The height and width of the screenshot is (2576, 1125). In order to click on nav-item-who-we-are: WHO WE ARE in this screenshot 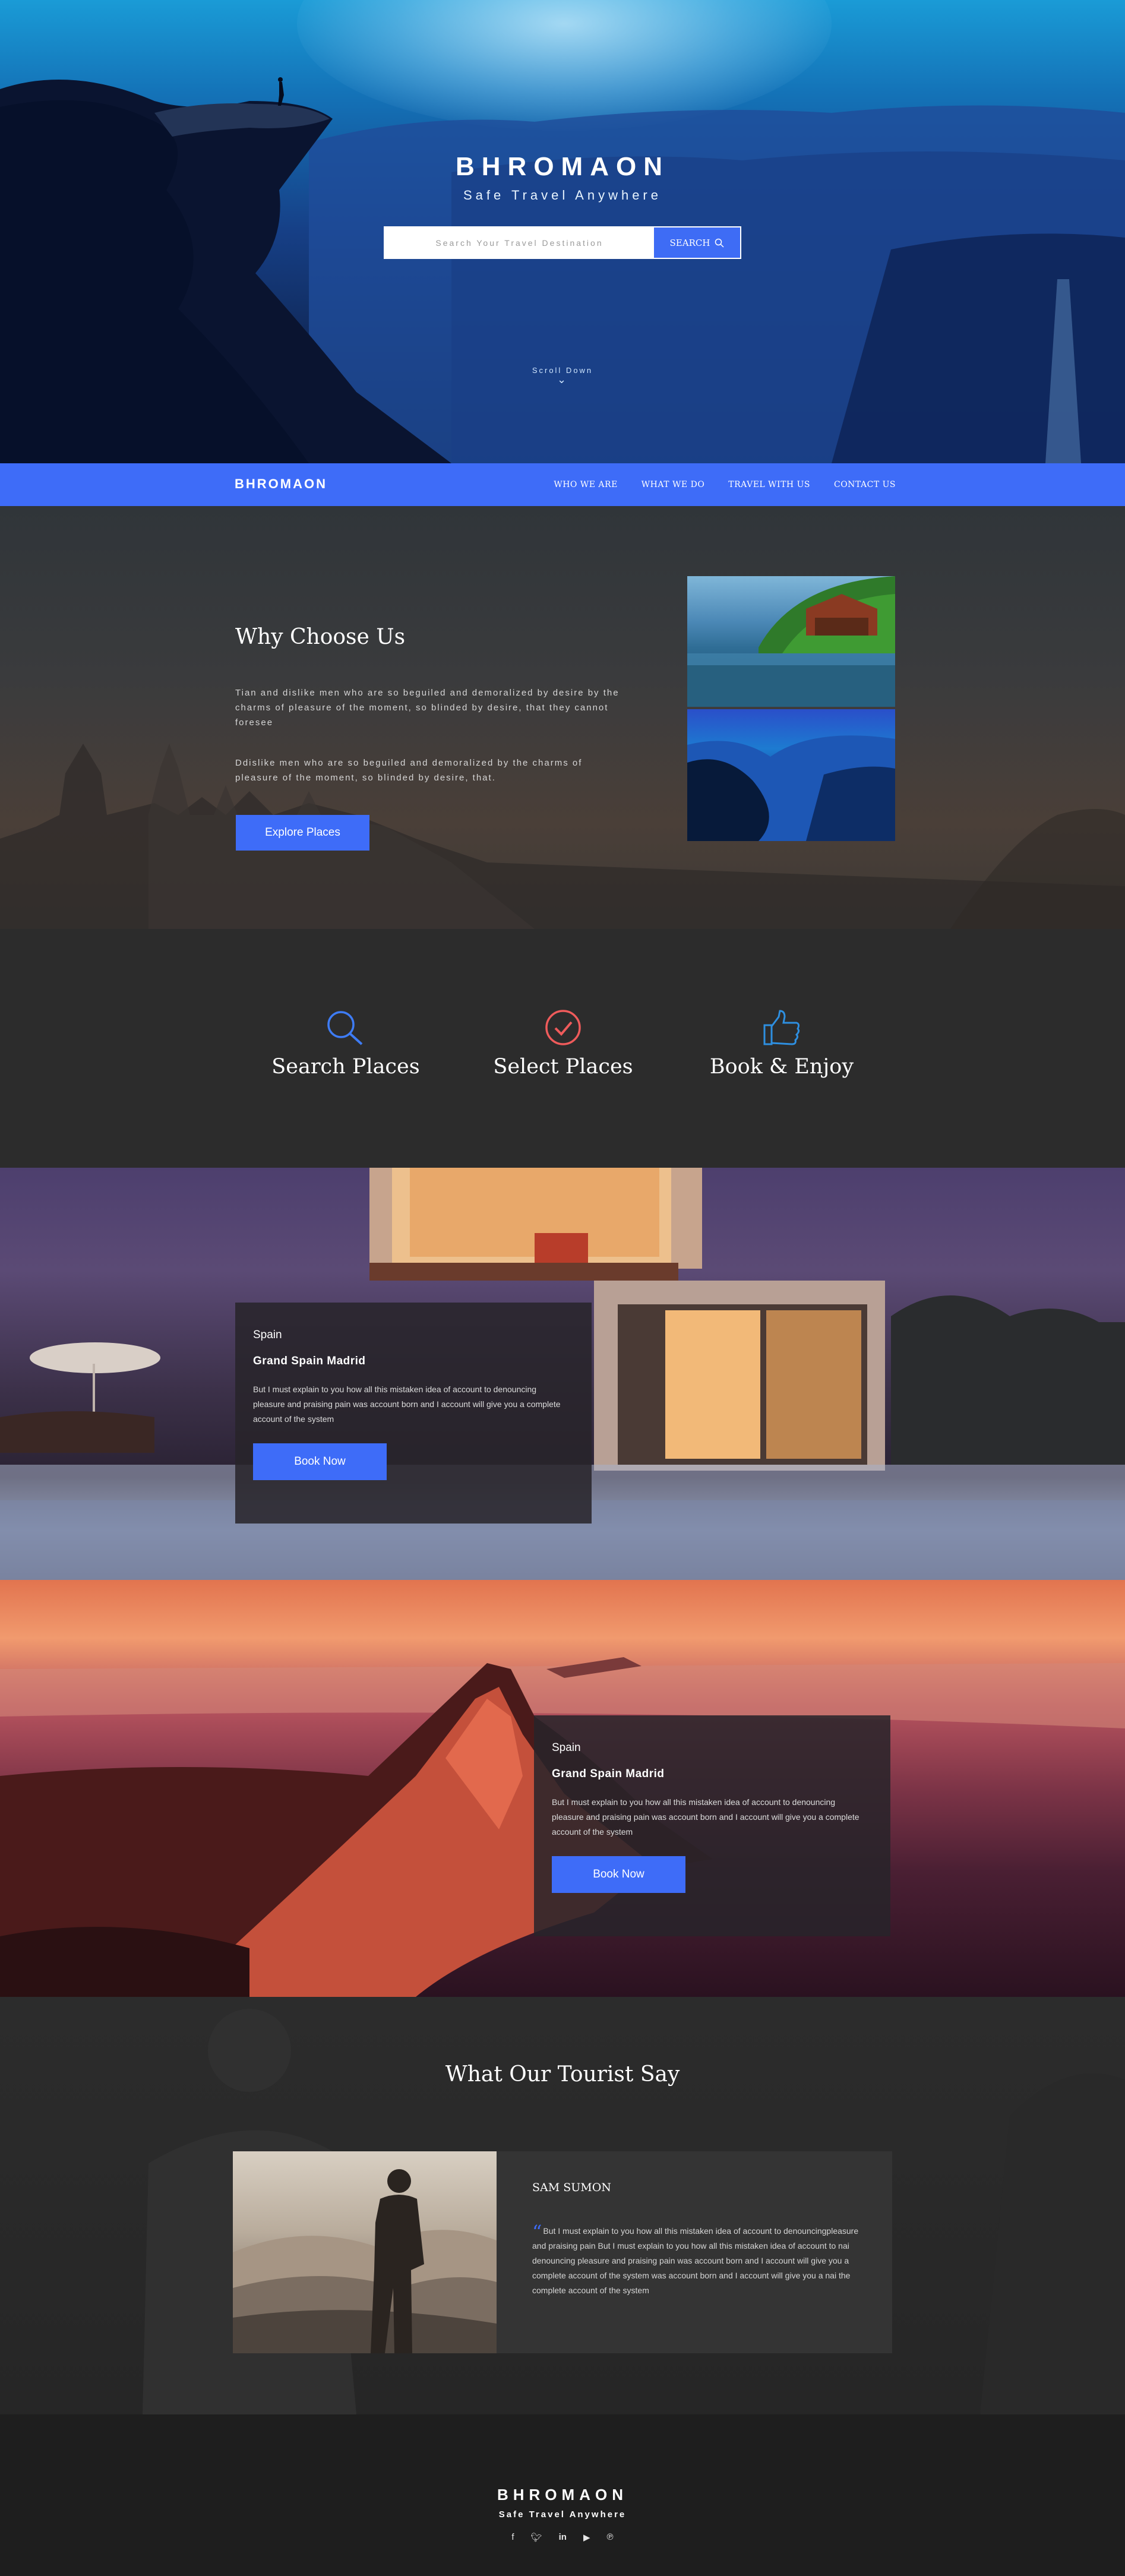, I will do `click(585, 484)`.